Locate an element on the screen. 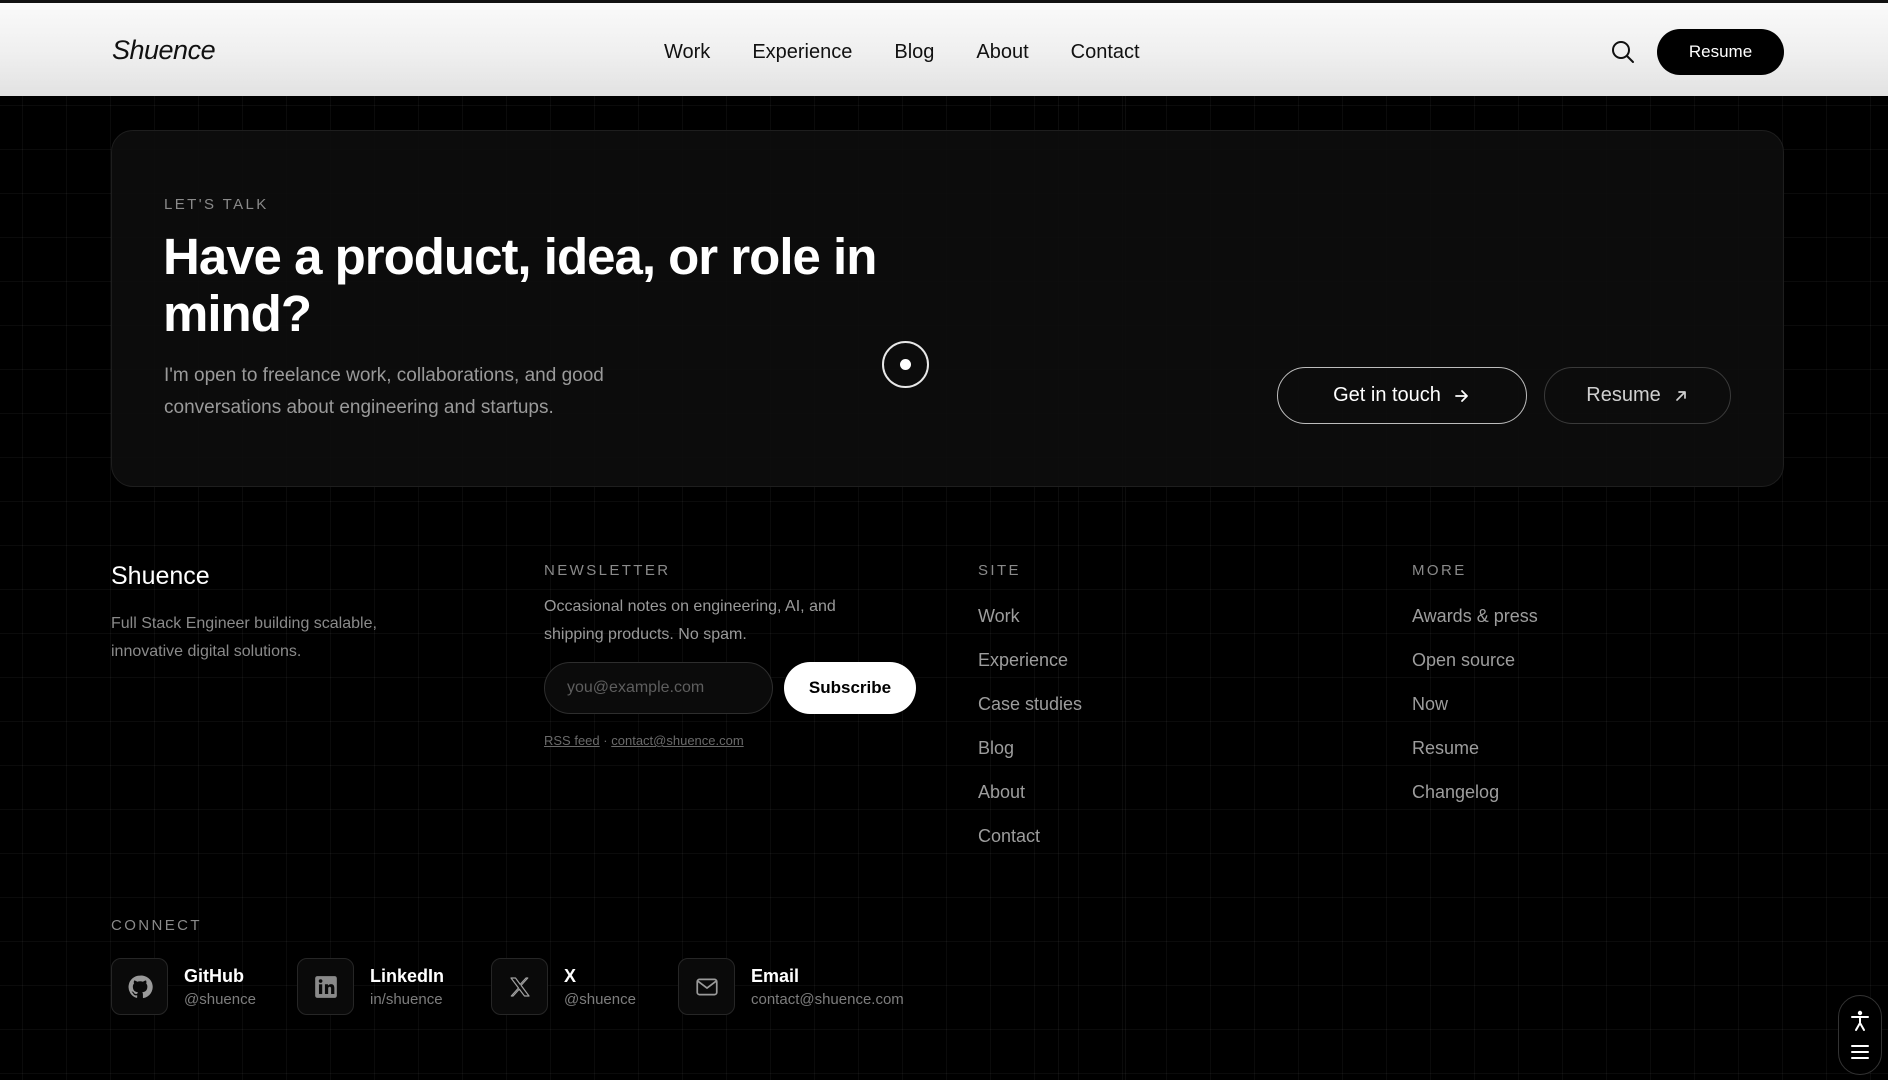  more-link-changelog: Changelog is located at coordinates (1475, 804).